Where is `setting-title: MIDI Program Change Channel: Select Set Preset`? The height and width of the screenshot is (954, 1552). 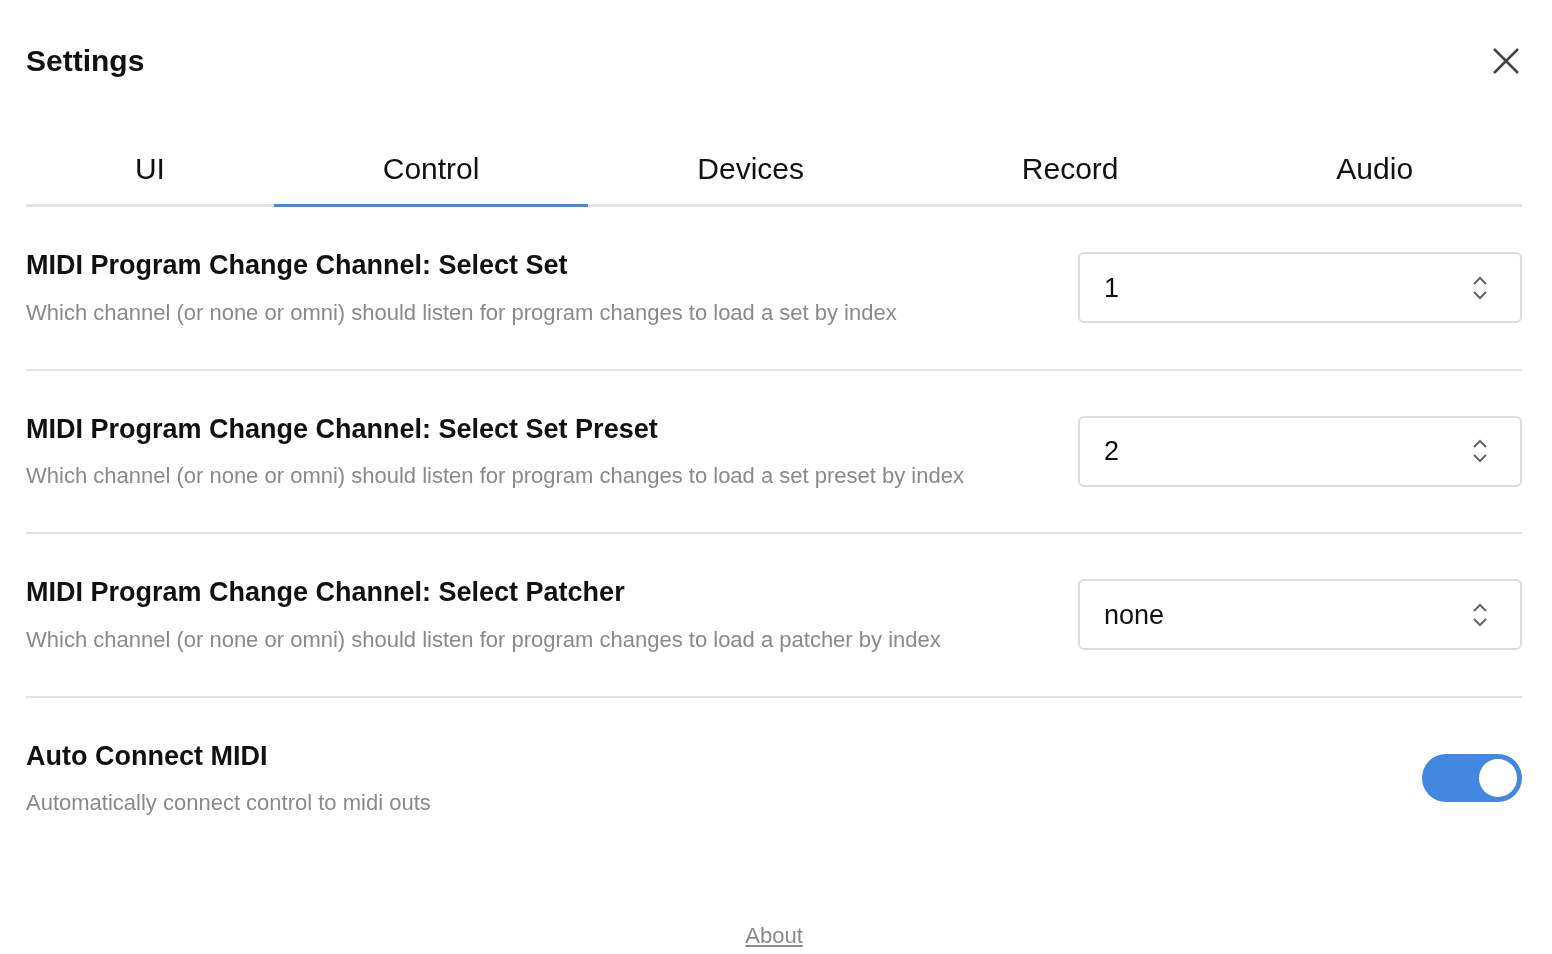 setting-title: MIDI Program Change Channel: Select Set Preset is located at coordinates (342, 429).